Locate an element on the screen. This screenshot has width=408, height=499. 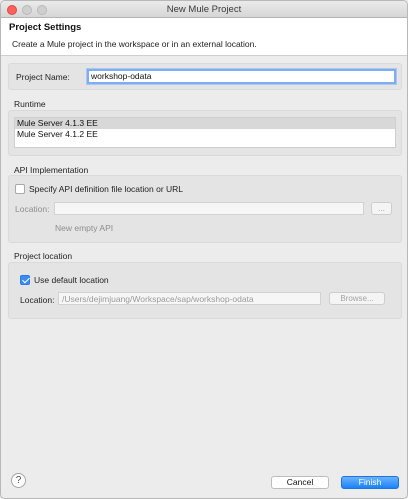
specify-api-checkbox is located at coordinates (20, 189).